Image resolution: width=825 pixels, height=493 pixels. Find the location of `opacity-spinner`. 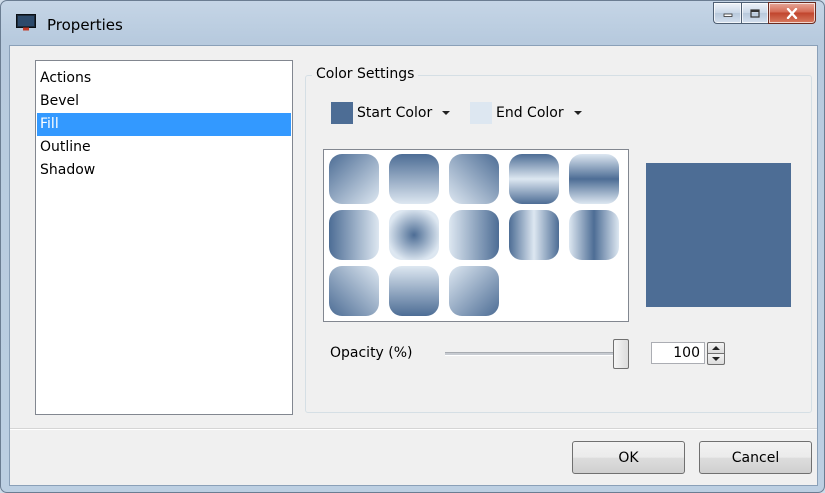

opacity-spinner is located at coordinates (716, 353).